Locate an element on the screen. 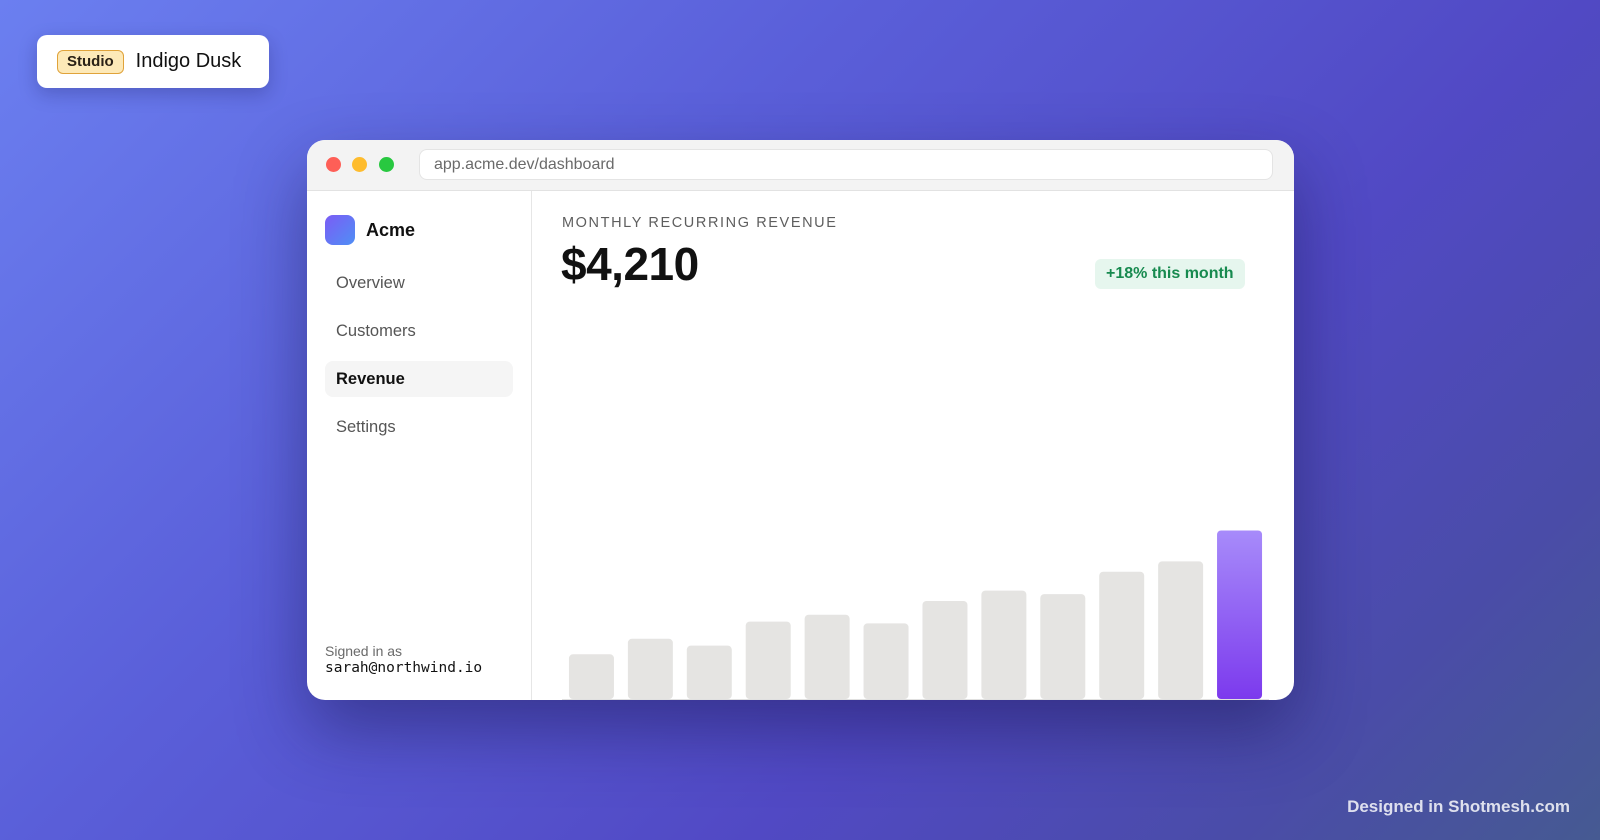 The width and height of the screenshot is (1600, 840). revenue-bar-chart: Oct Nov Dec Jan Feb Mar Apr May Jun Jul Aug Sep is located at coordinates (915, 615).